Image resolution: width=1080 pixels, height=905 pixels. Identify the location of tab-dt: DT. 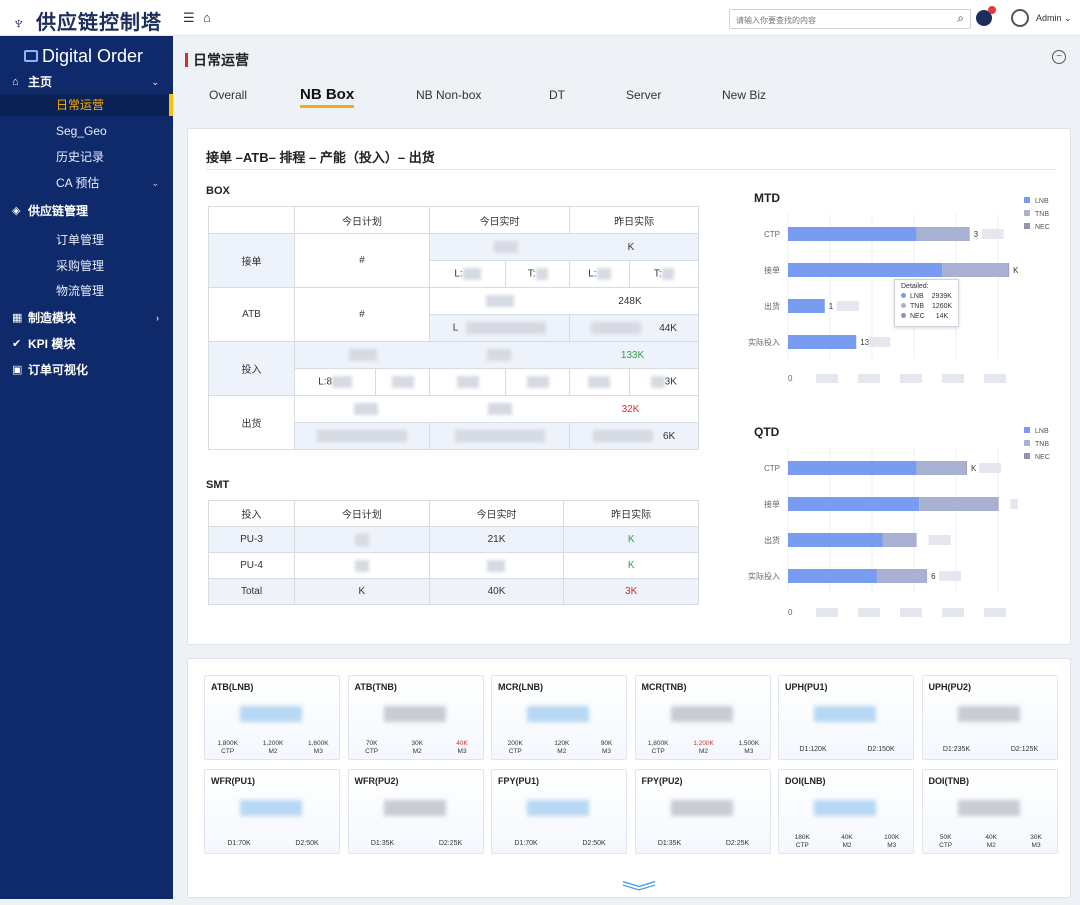
(557, 95).